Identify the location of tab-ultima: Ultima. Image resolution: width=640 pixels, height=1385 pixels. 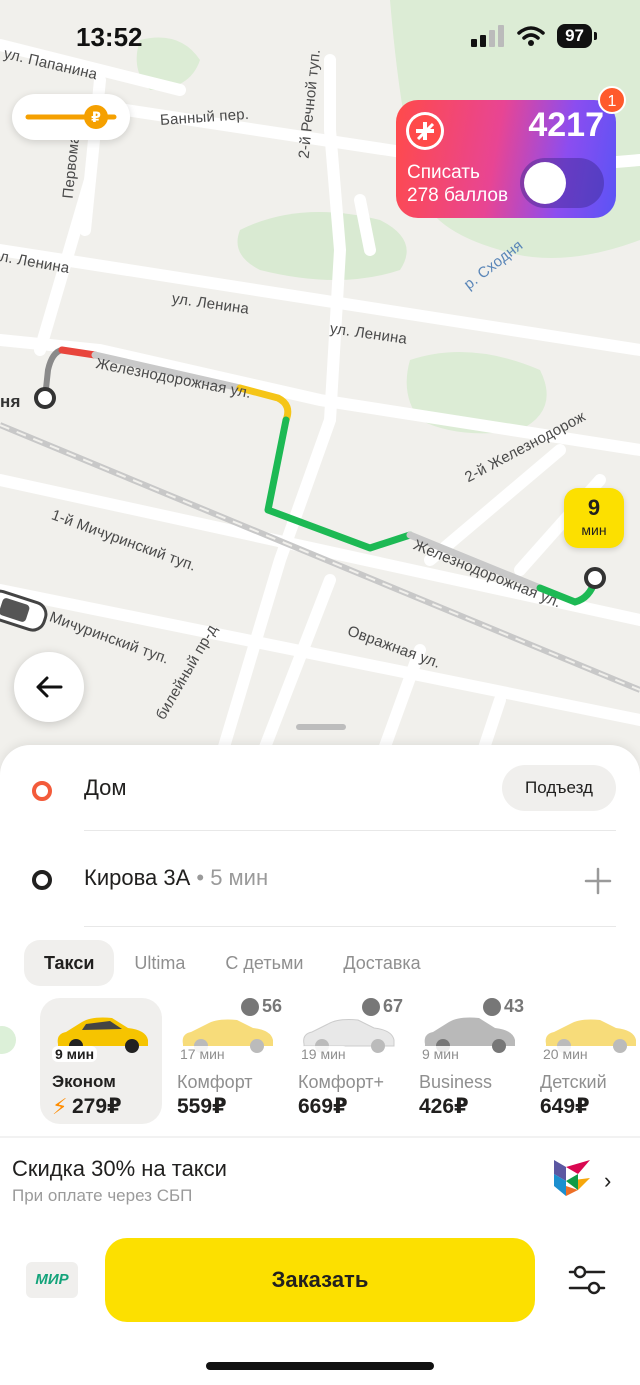
(159, 963).